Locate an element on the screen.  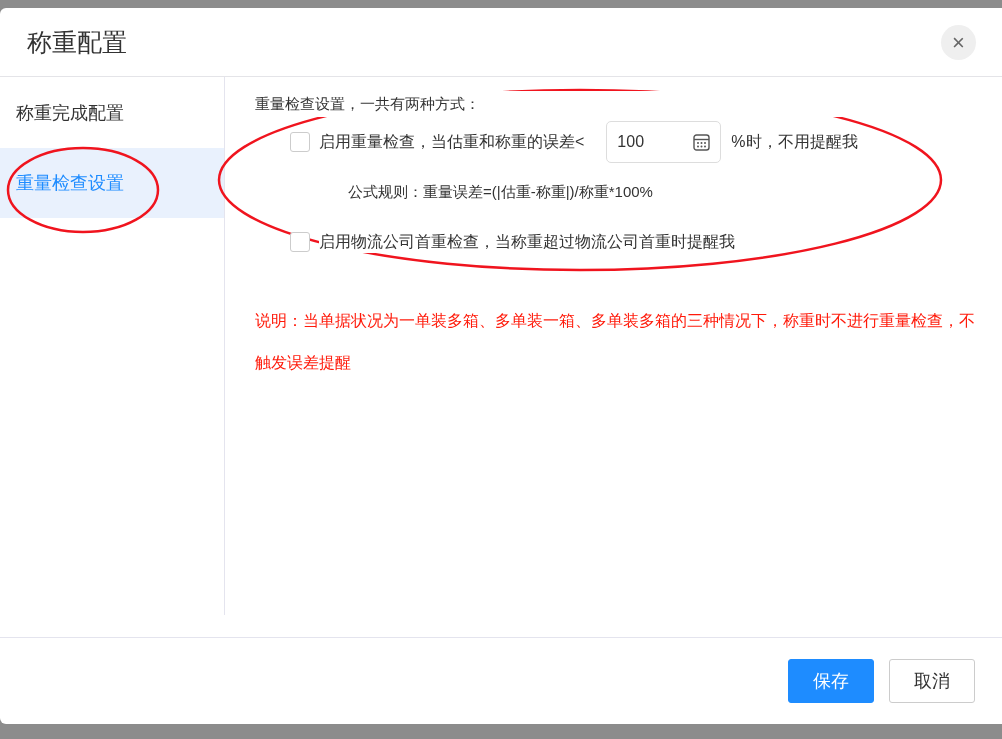
unit-label: %时，不用提醒我 is located at coordinates (794, 142).